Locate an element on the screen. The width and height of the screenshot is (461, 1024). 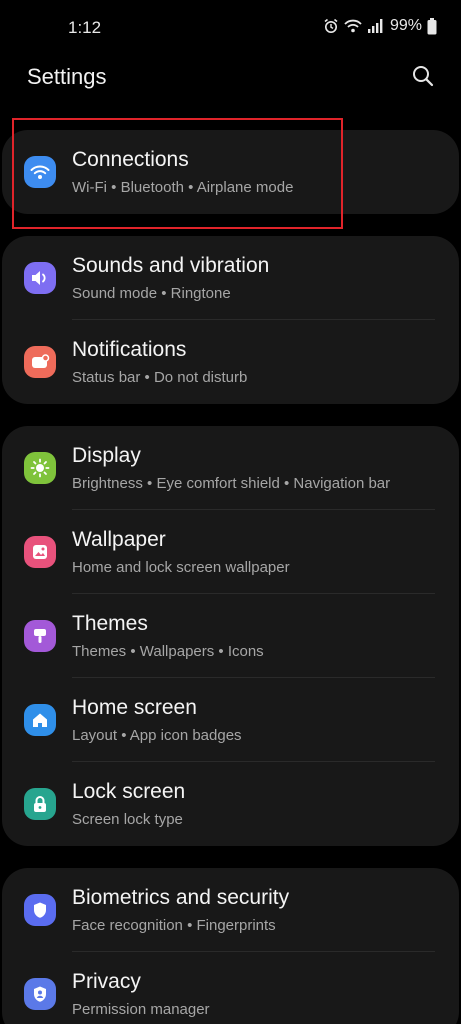
header: Settings is located at coordinates (230, 90).